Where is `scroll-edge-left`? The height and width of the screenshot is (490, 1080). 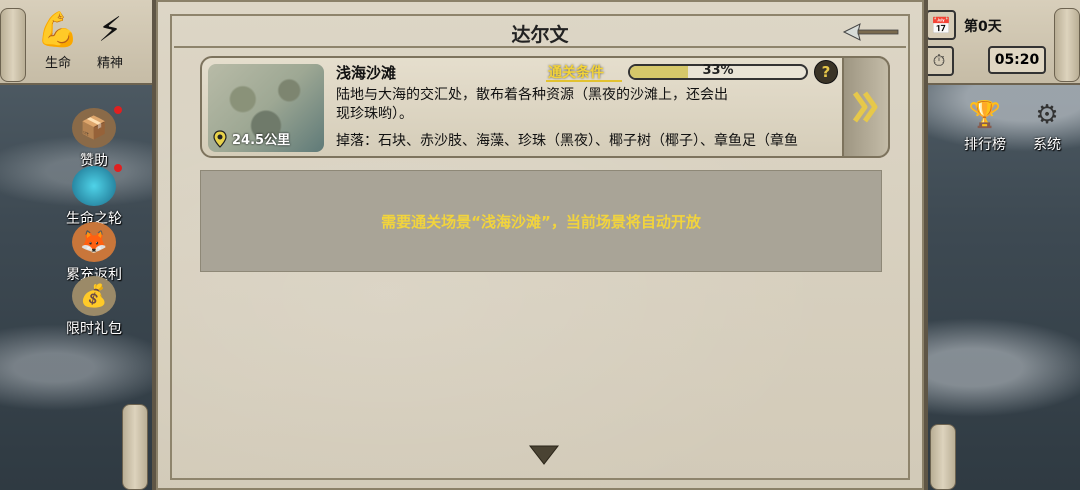 scroll-edge-left is located at coordinates (13, 45).